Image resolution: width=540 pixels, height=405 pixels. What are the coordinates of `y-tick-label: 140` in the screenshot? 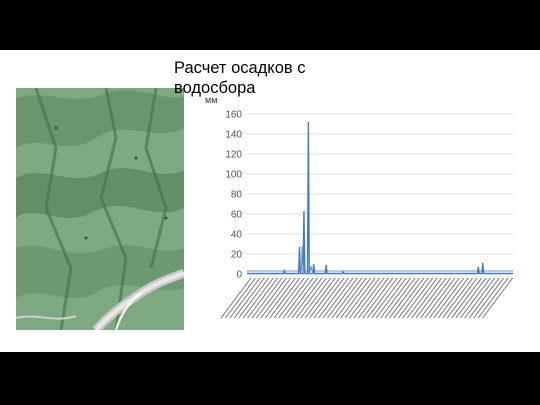 It's located at (233, 135).